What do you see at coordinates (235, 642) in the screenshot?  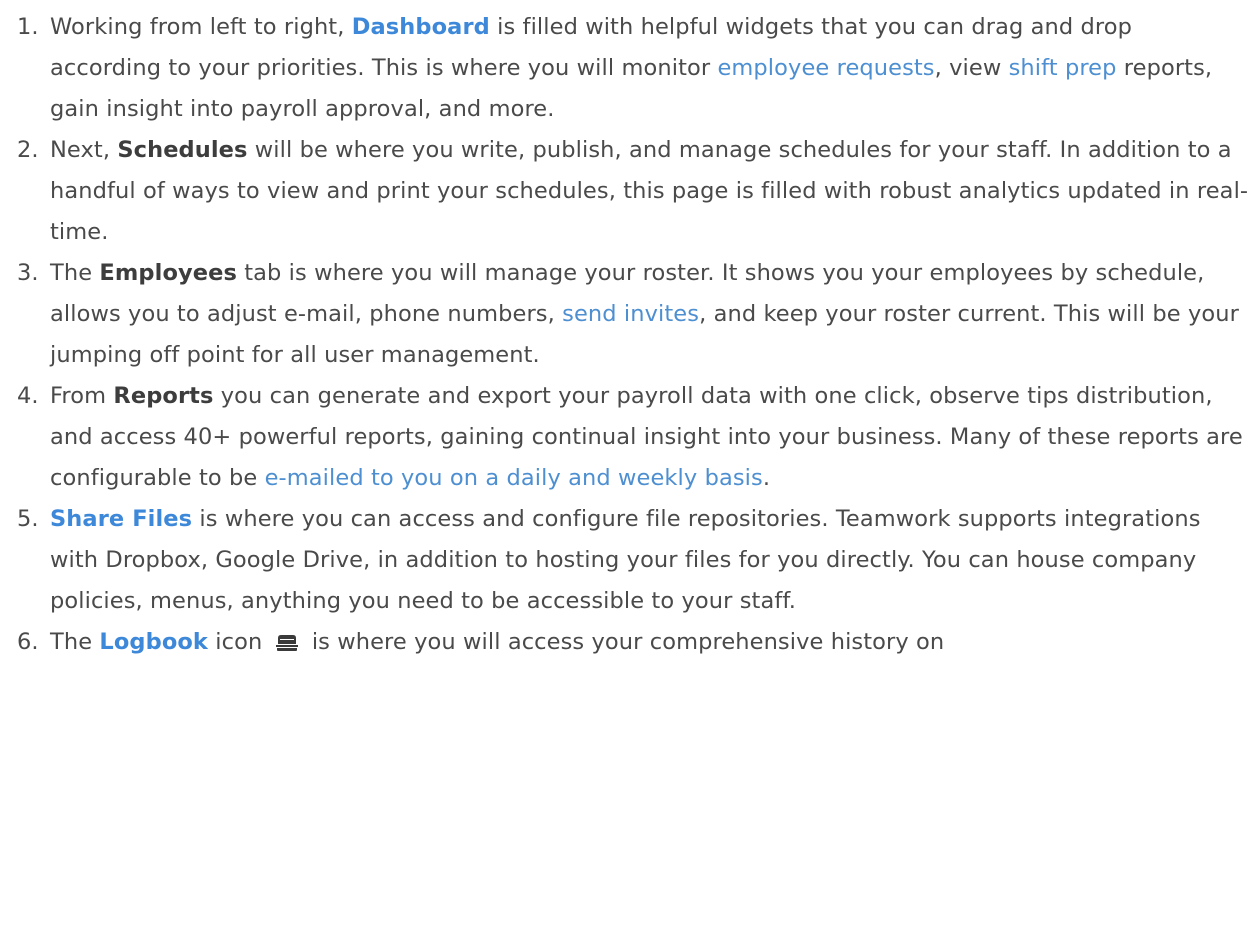 I see `item-text: icon` at bounding box center [235, 642].